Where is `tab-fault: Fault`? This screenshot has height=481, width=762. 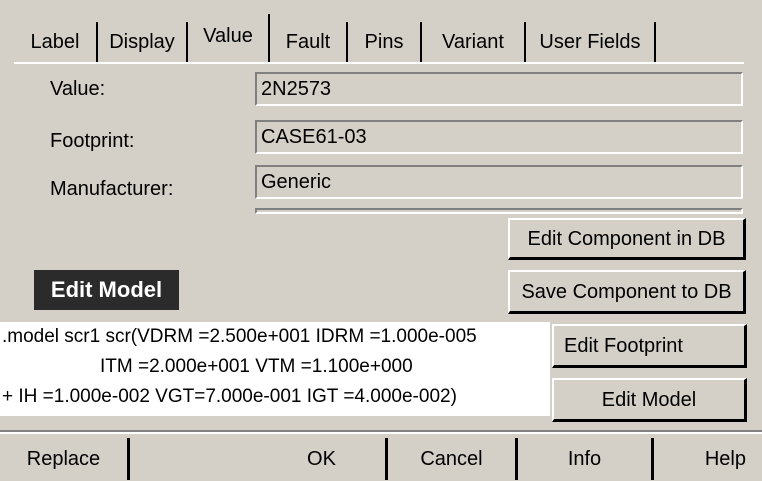 tab-fault: Fault is located at coordinates (309, 42).